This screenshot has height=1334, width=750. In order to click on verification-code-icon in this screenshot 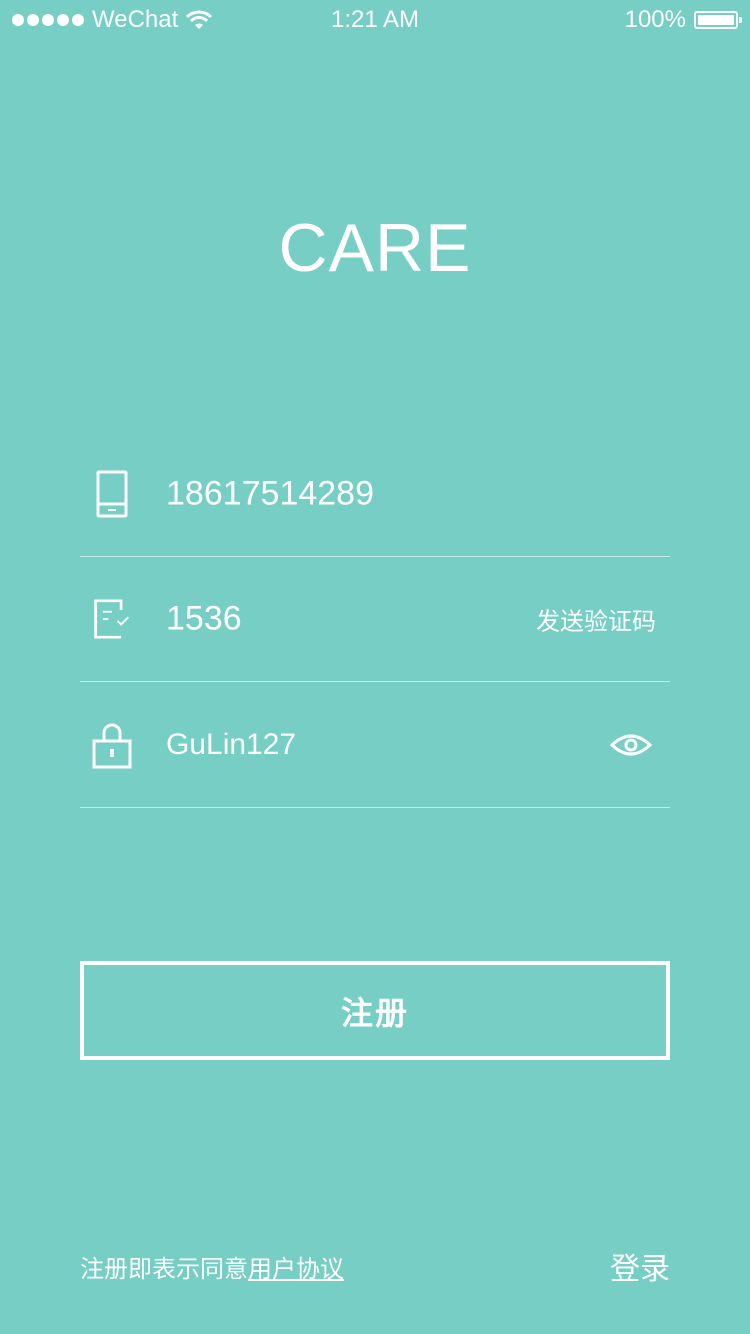, I will do `click(112, 618)`.